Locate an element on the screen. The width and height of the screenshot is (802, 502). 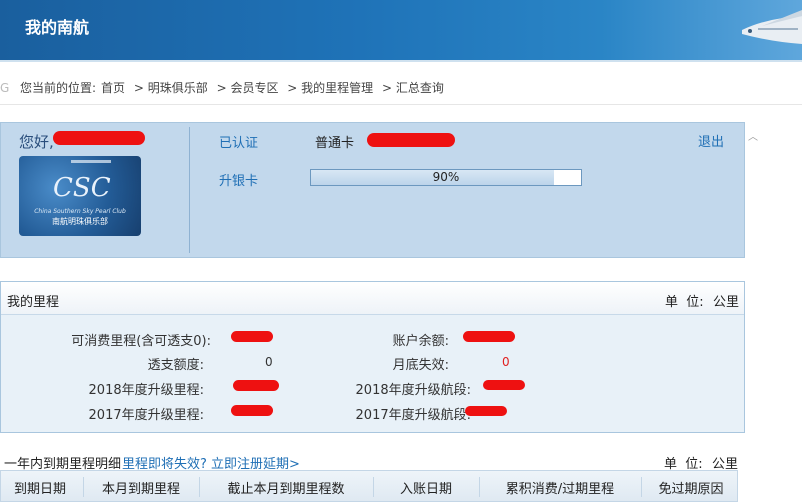
redacted-upgrade-segments-2017 is located at coordinates (486, 411).